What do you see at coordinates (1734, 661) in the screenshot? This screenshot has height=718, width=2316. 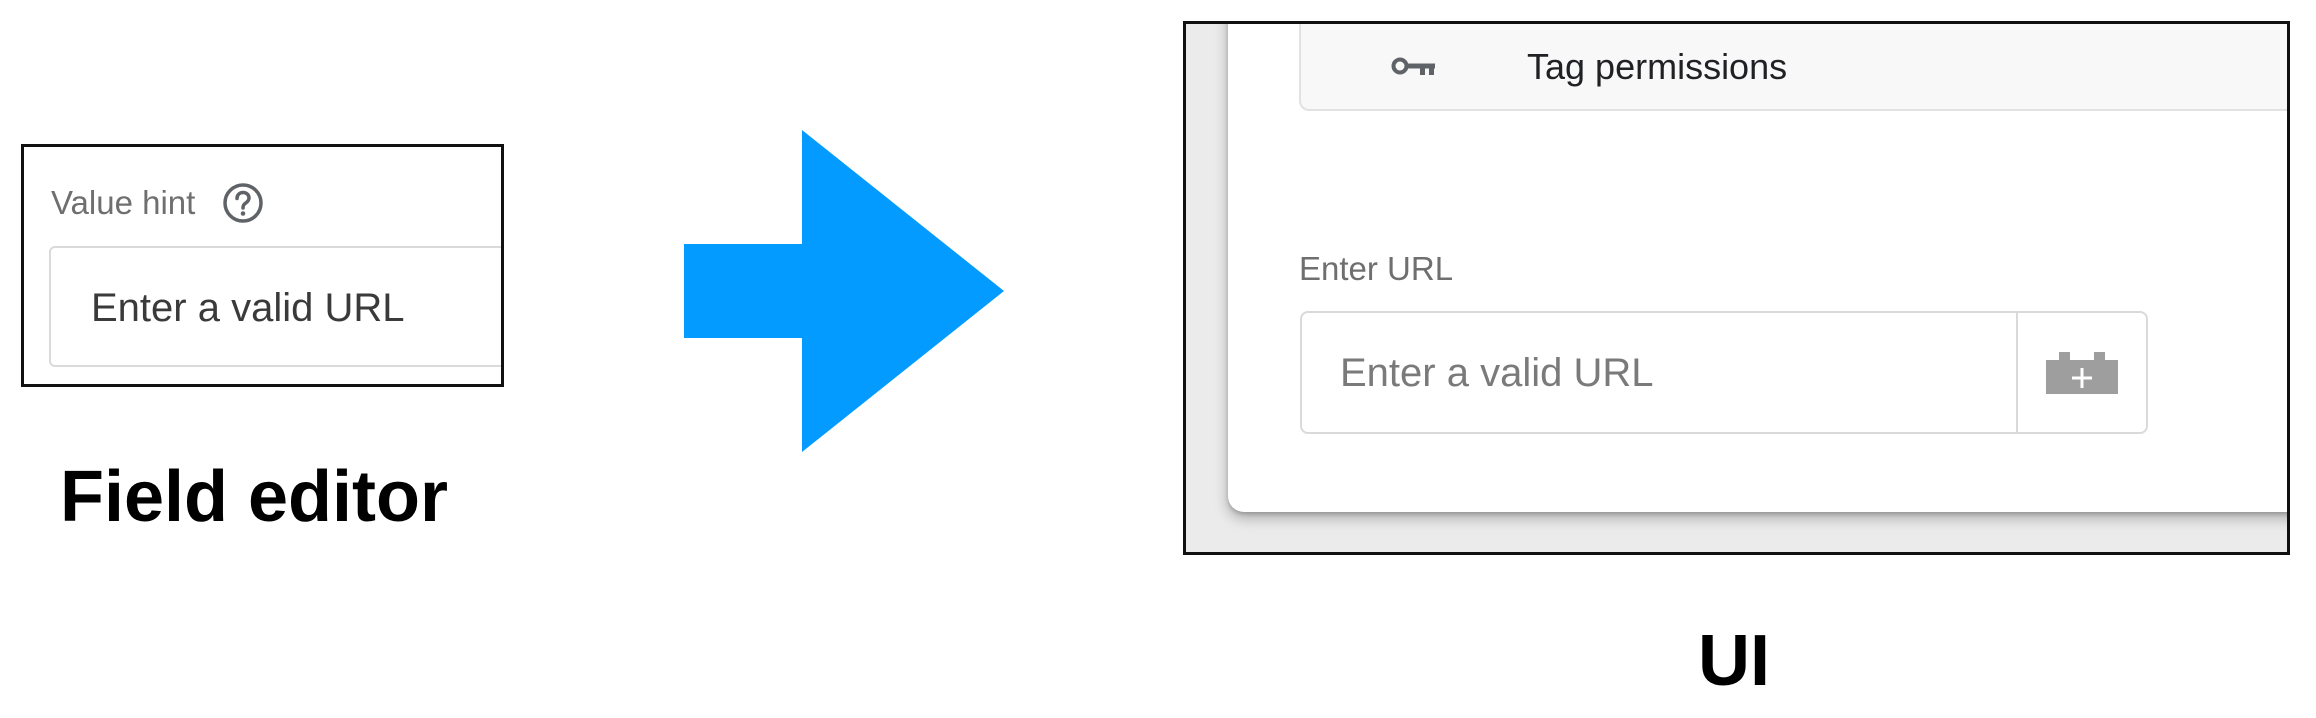 I see `caption-ui: UI` at bounding box center [1734, 661].